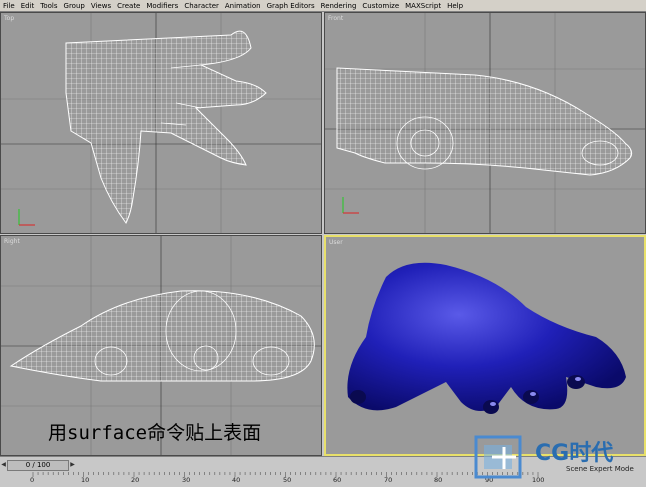  What do you see at coordinates (9, 6) in the screenshot?
I see `menu-file: File` at bounding box center [9, 6].